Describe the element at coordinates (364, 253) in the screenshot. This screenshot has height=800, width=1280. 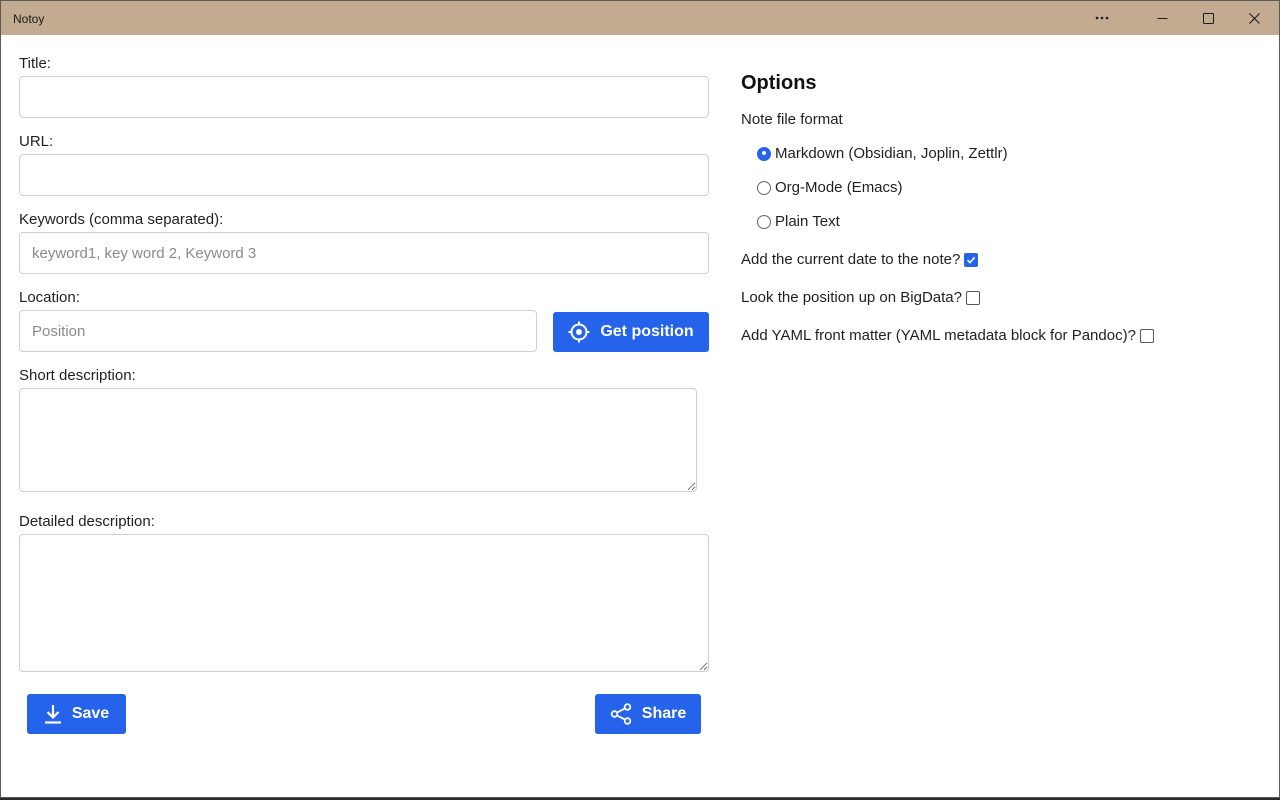
I see `keywords-input` at that location.